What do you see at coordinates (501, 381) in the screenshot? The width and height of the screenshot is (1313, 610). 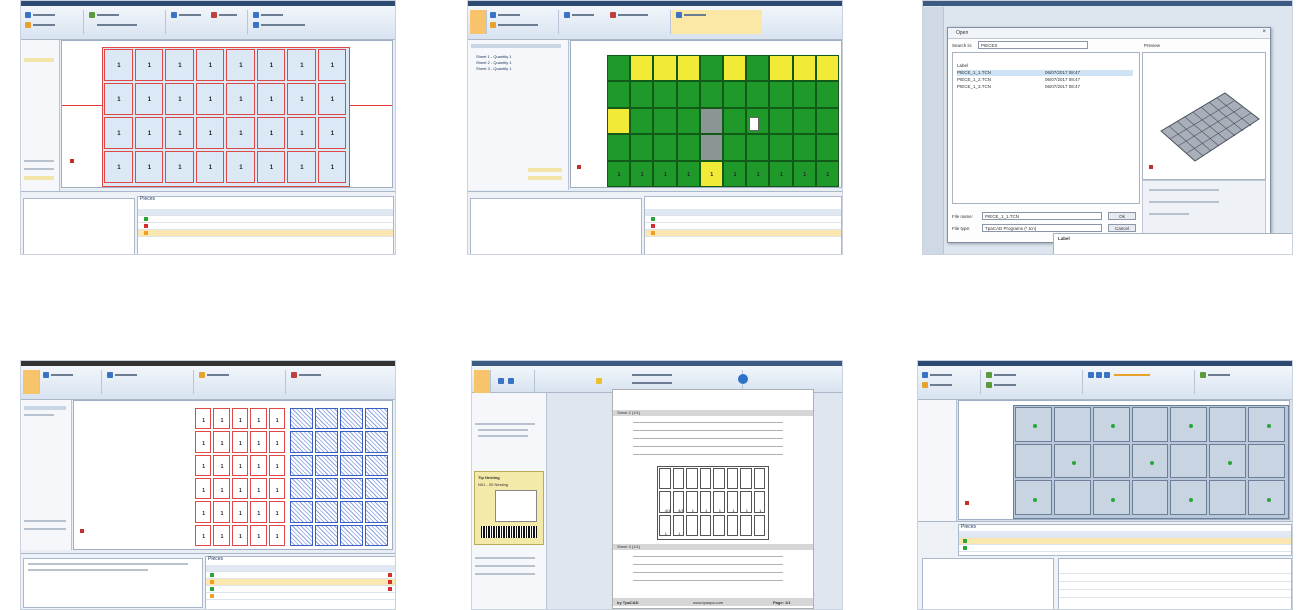 I see `first-page-icon` at bounding box center [501, 381].